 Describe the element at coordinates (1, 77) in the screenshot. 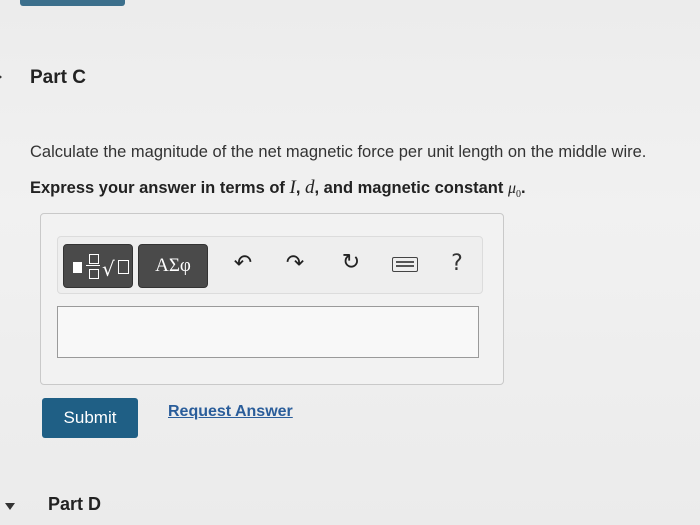

I see `part-c-collapse-icon` at that location.